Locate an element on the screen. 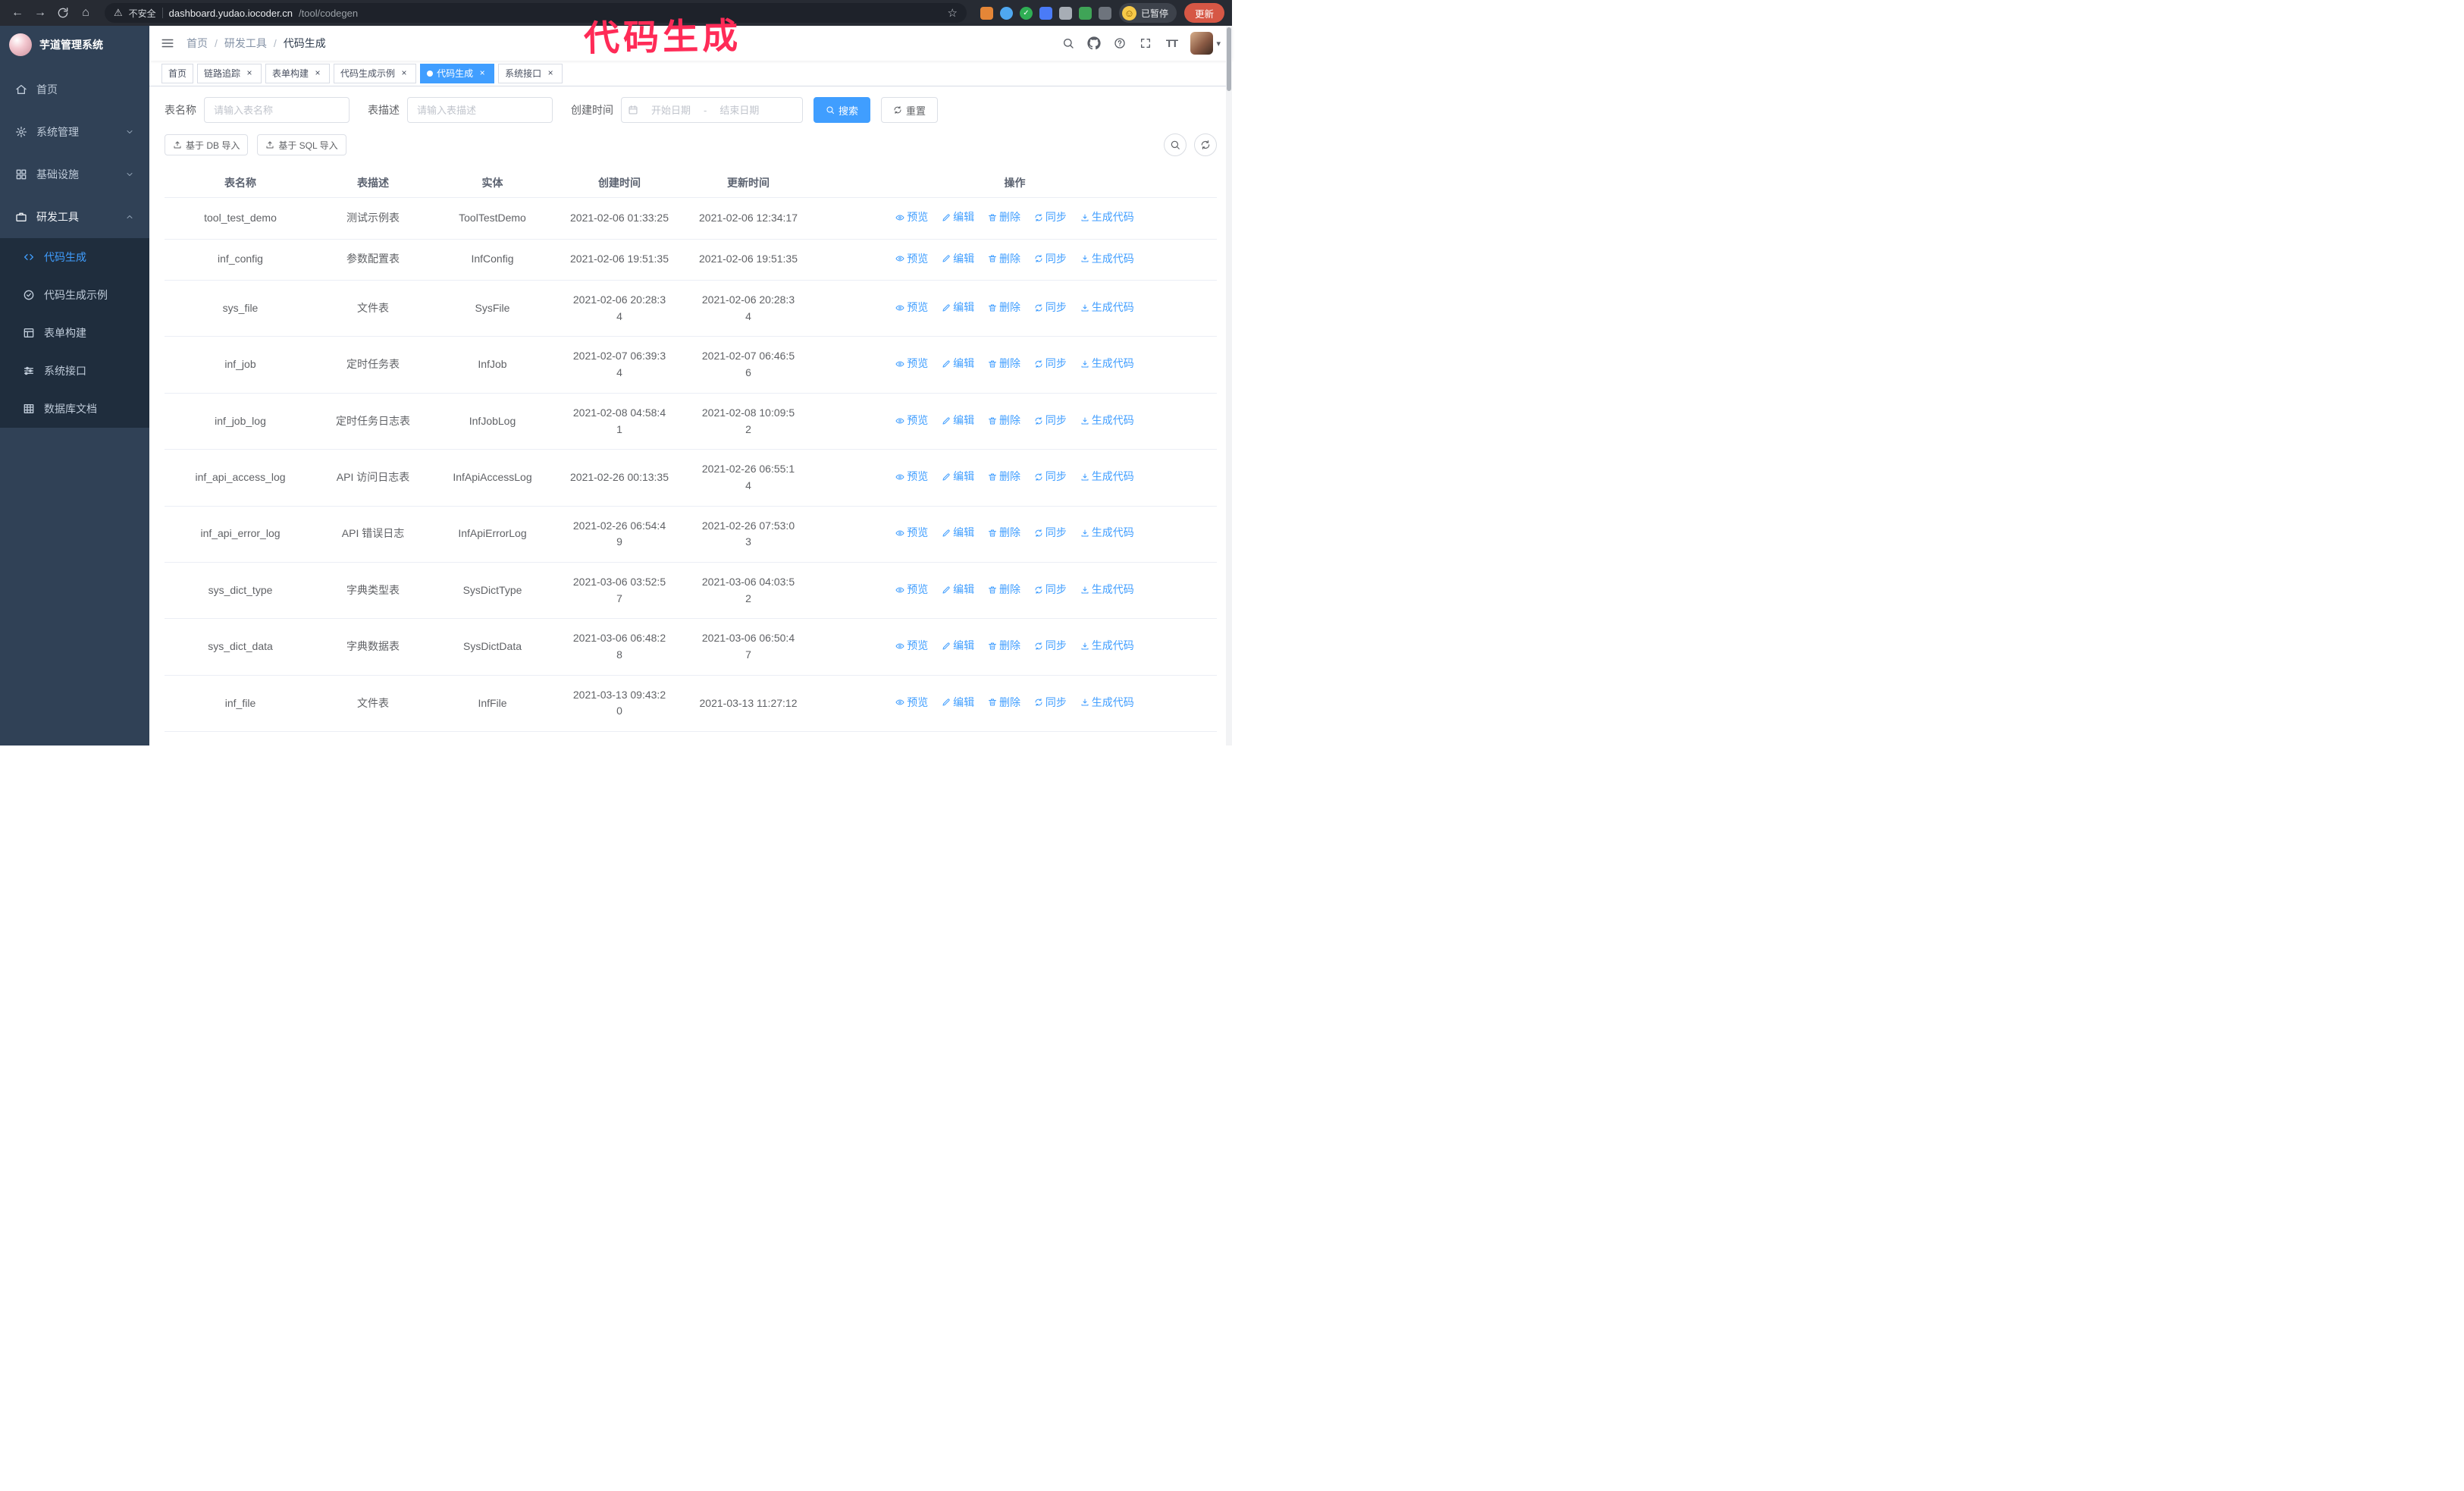  tab-codegen: 代码生成 × is located at coordinates (458, 73).